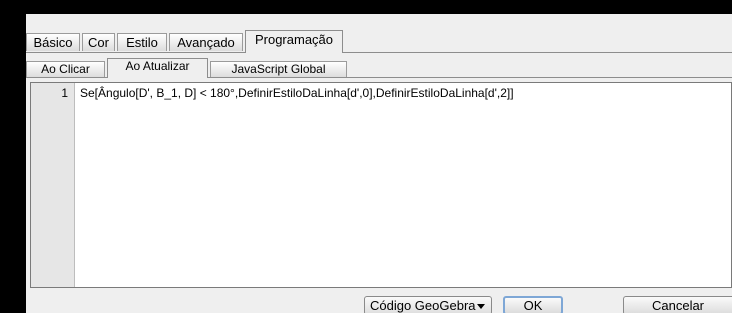 The height and width of the screenshot is (313, 732). What do you see at coordinates (278, 69) in the screenshot?
I see `subtab-javascript-global: JavaScript Global` at bounding box center [278, 69].